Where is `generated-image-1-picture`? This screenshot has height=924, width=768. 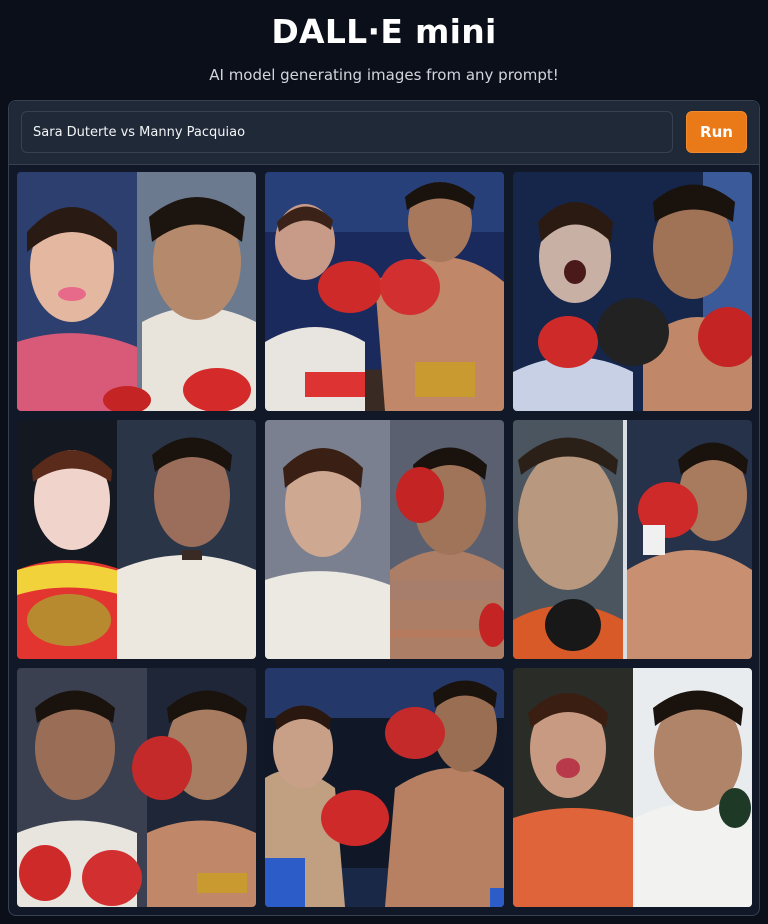 generated-image-1-picture is located at coordinates (136, 291).